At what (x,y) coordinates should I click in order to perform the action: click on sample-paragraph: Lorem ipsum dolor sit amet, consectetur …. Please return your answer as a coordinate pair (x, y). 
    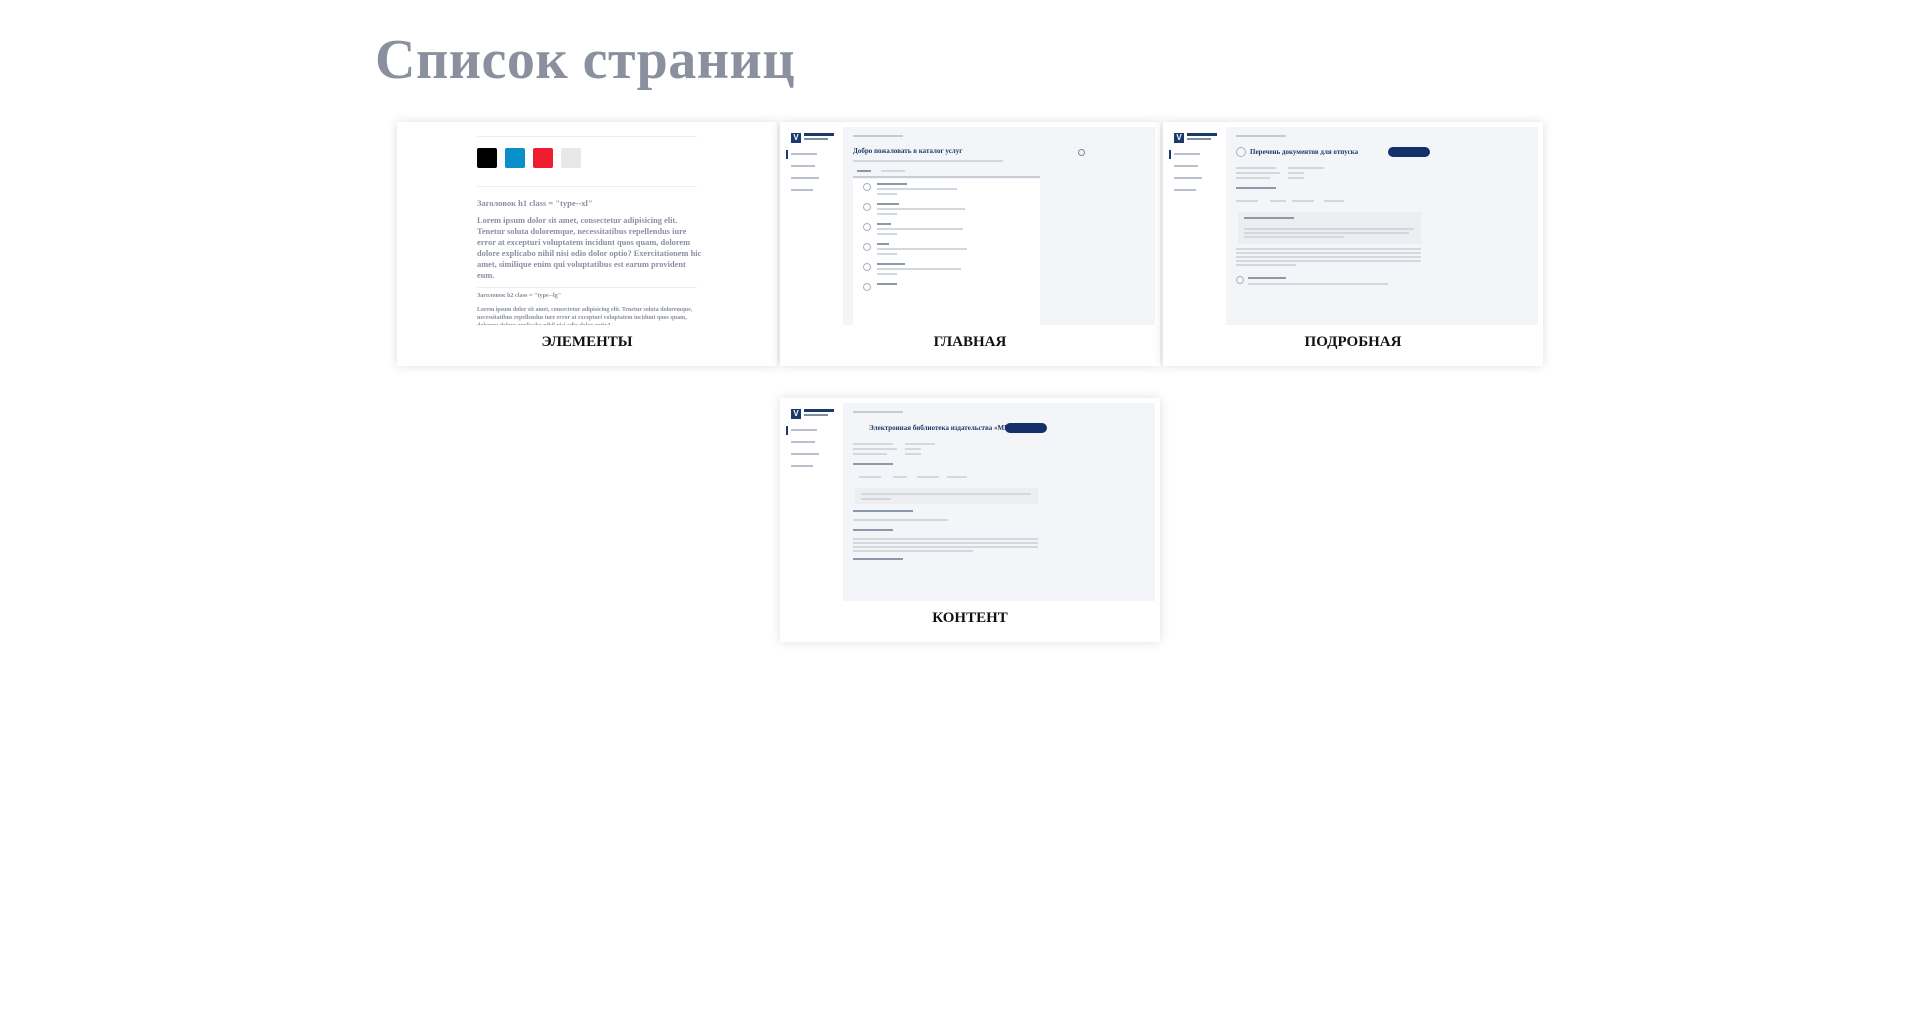
    Looking at the image, I should click on (589, 248).